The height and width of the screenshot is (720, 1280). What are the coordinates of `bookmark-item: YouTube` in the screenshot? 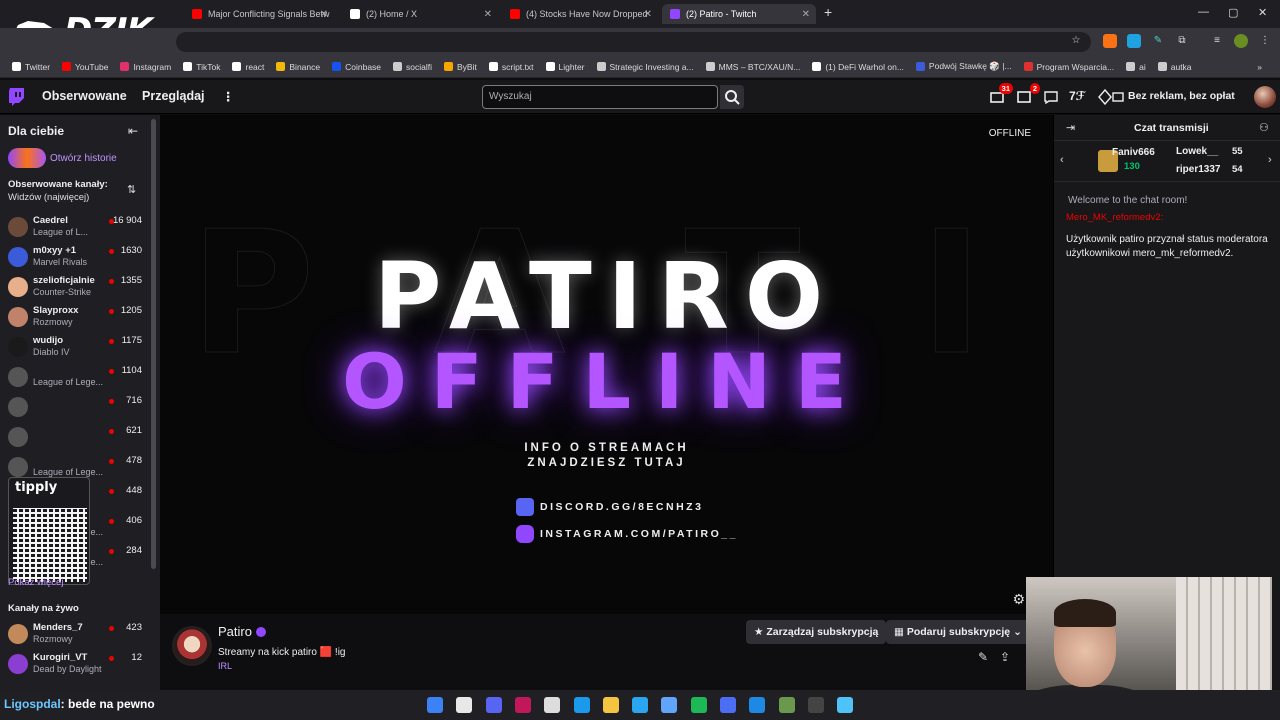 It's located at (85, 67).